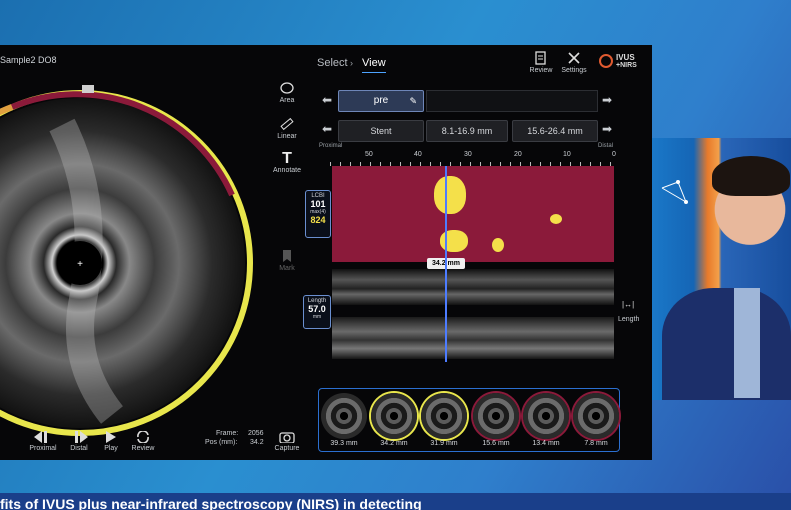 The image size is (791, 510). I want to click on next-pullback-arrow-icon: ➡, so click(607, 100).